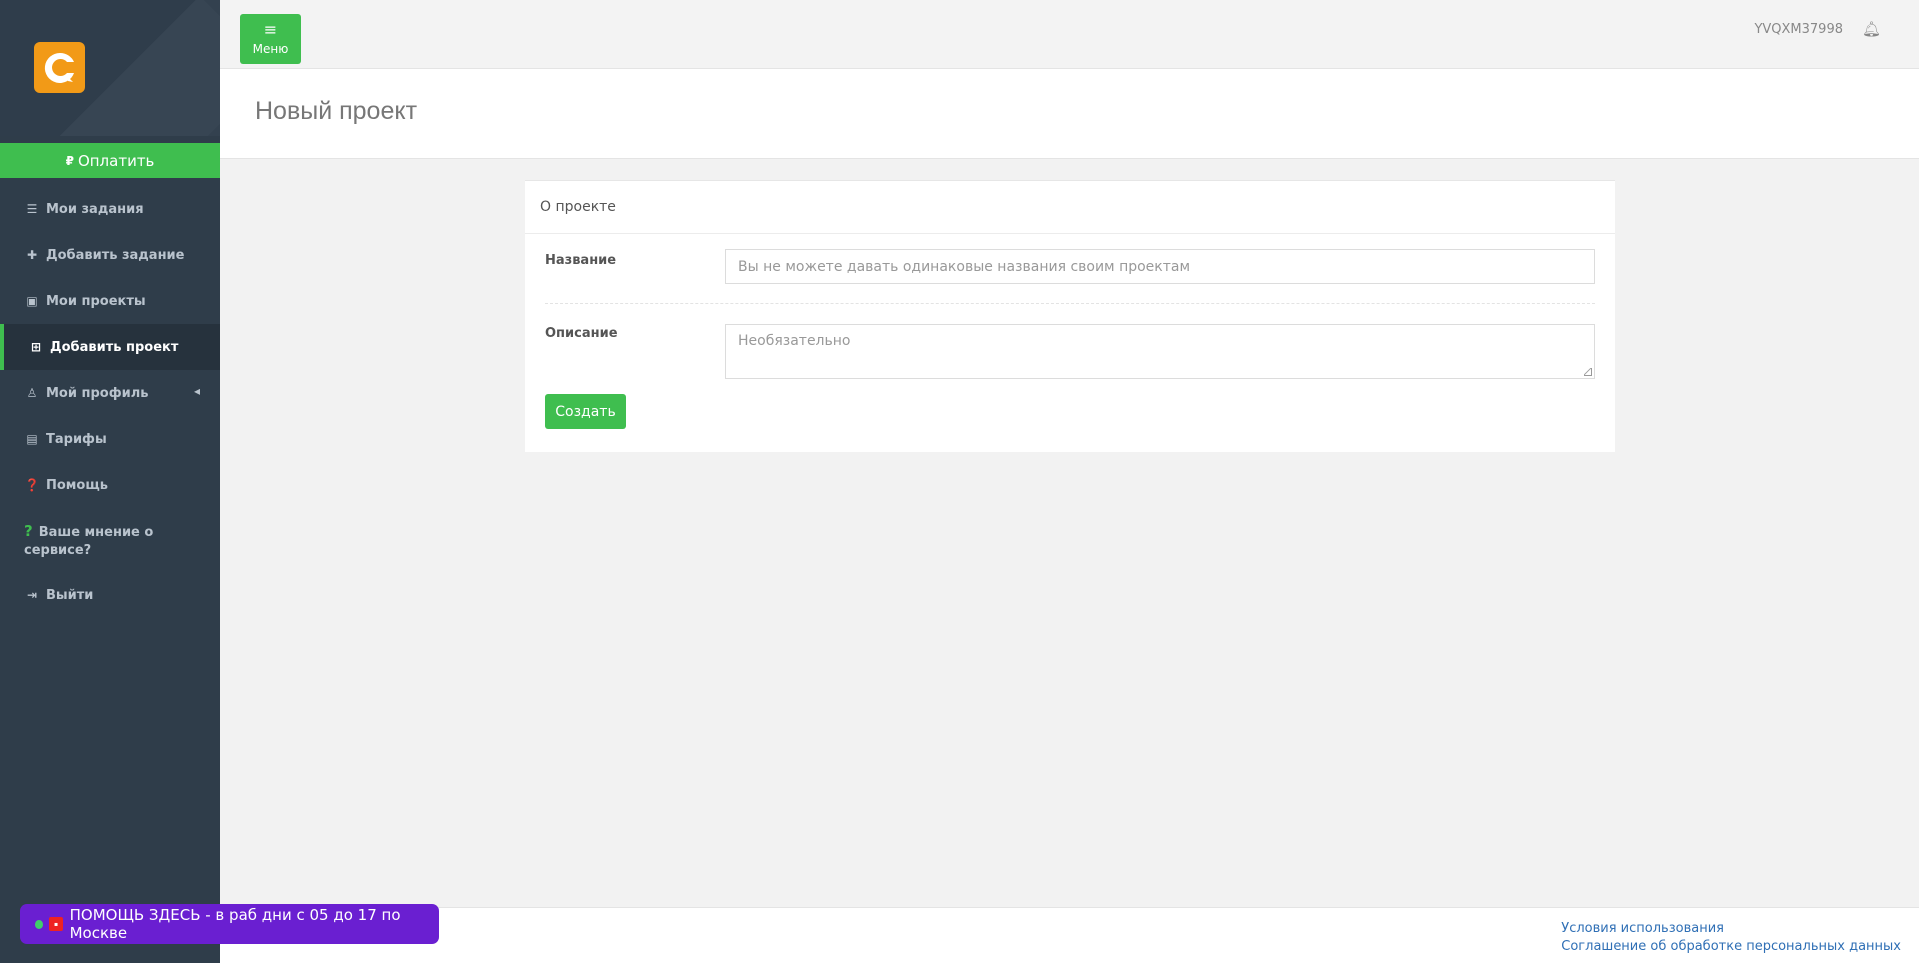 The height and width of the screenshot is (963, 1919). I want to click on bell-icon: 🔔︎, so click(1871, 29).